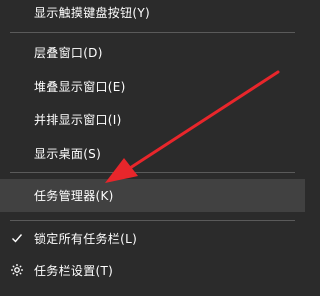 The width and height of the screenshot is (320, 296). What do you see at coordinates (17, 270) in the screenshot?
I see `gear-icon` at bounding box center [17, 270].